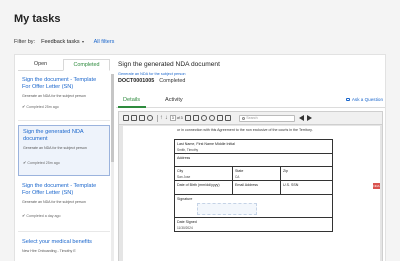 This screenshot has height=261, width=400. What do you see at coordinates (185, 198) in the screenshot?
I see `signature-label: Signature` at bounding box center [185, 198].